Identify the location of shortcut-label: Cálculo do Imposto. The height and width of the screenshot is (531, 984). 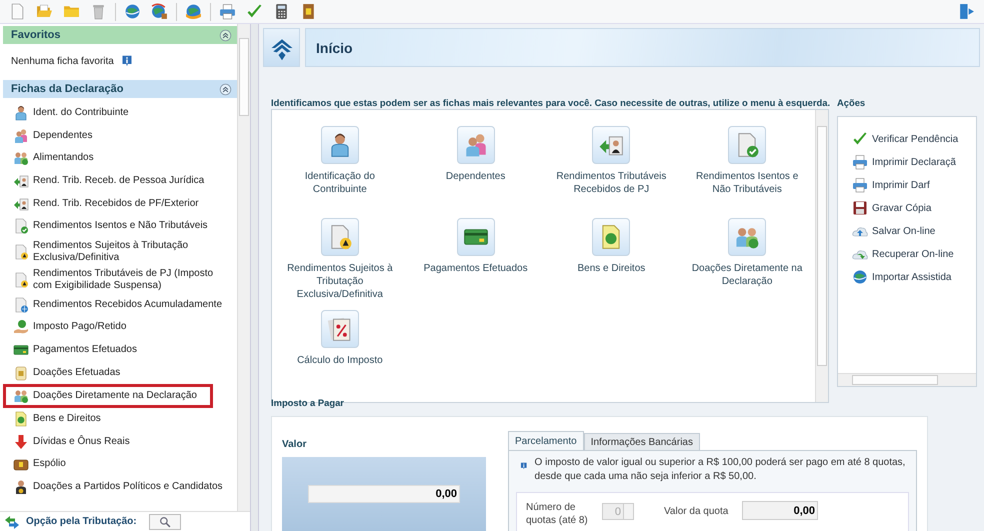
(340, 360).